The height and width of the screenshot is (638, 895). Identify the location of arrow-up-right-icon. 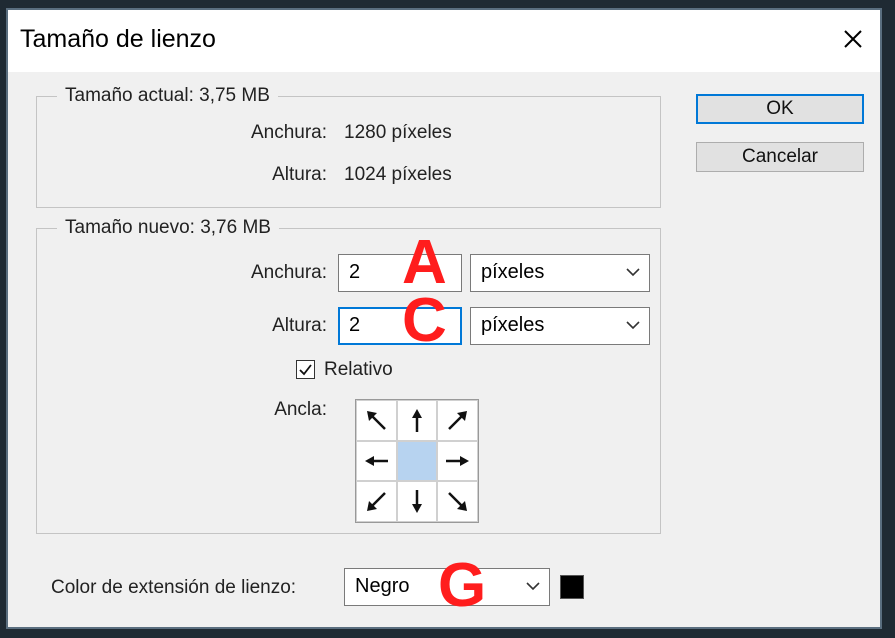
(457, 421).